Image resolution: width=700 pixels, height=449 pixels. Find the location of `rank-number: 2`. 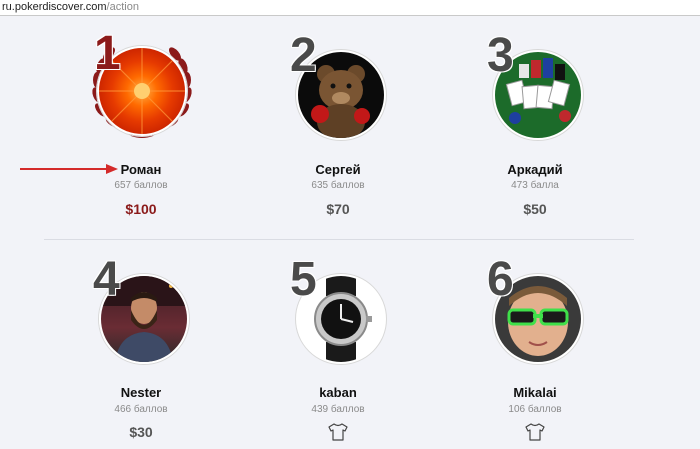

rank-number: 2 is located at coordinates (303, 55).